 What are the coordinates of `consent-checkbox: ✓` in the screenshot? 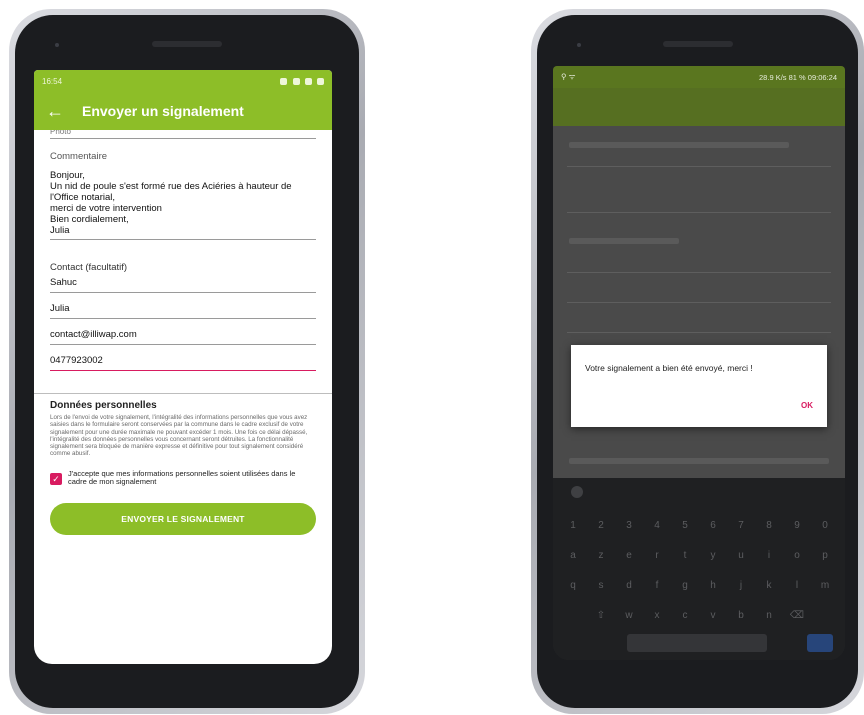 It's located at (56, 478).